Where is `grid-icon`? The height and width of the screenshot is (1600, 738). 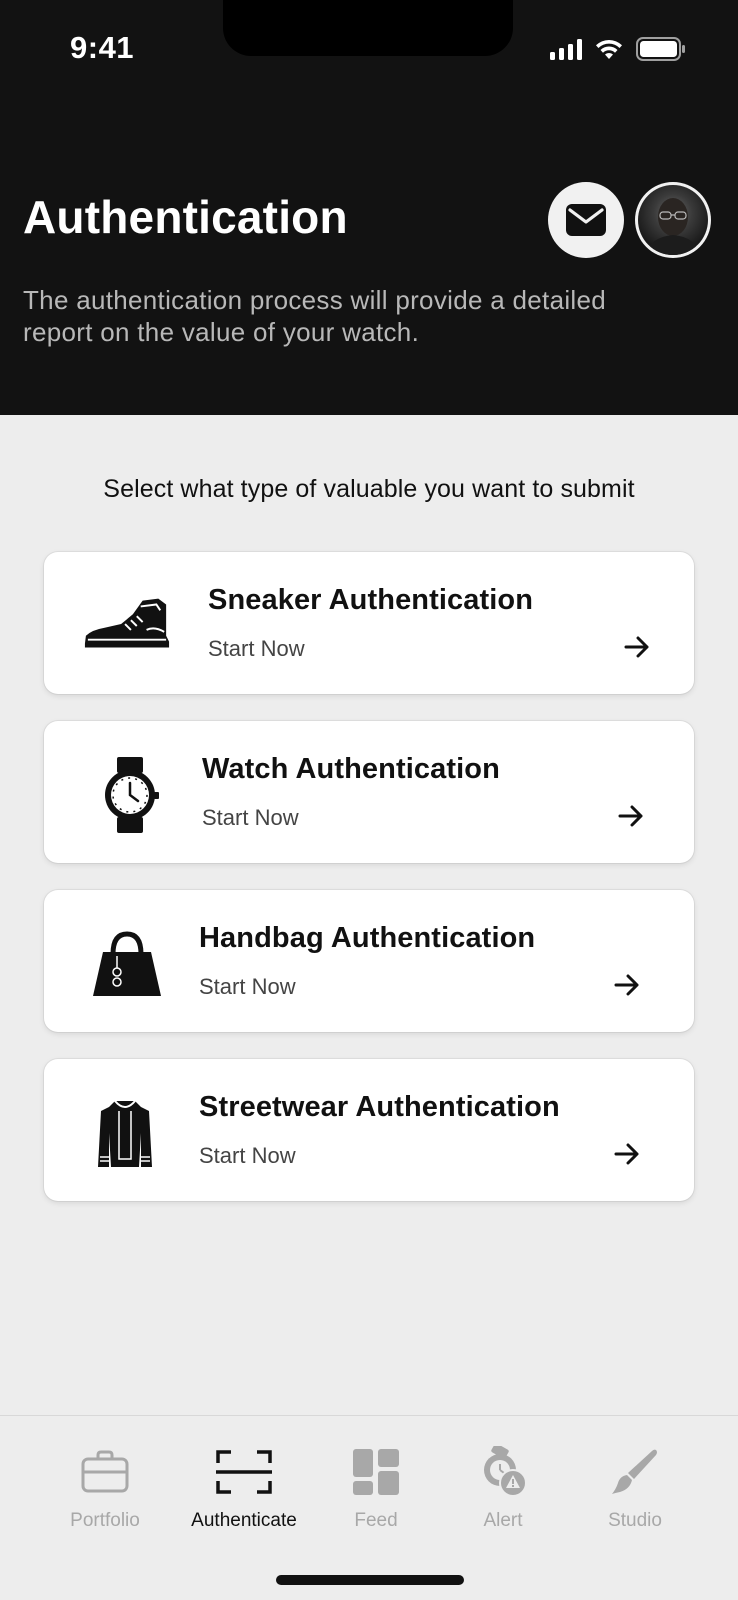 grid-icon is located at coordinates (376, 1472).